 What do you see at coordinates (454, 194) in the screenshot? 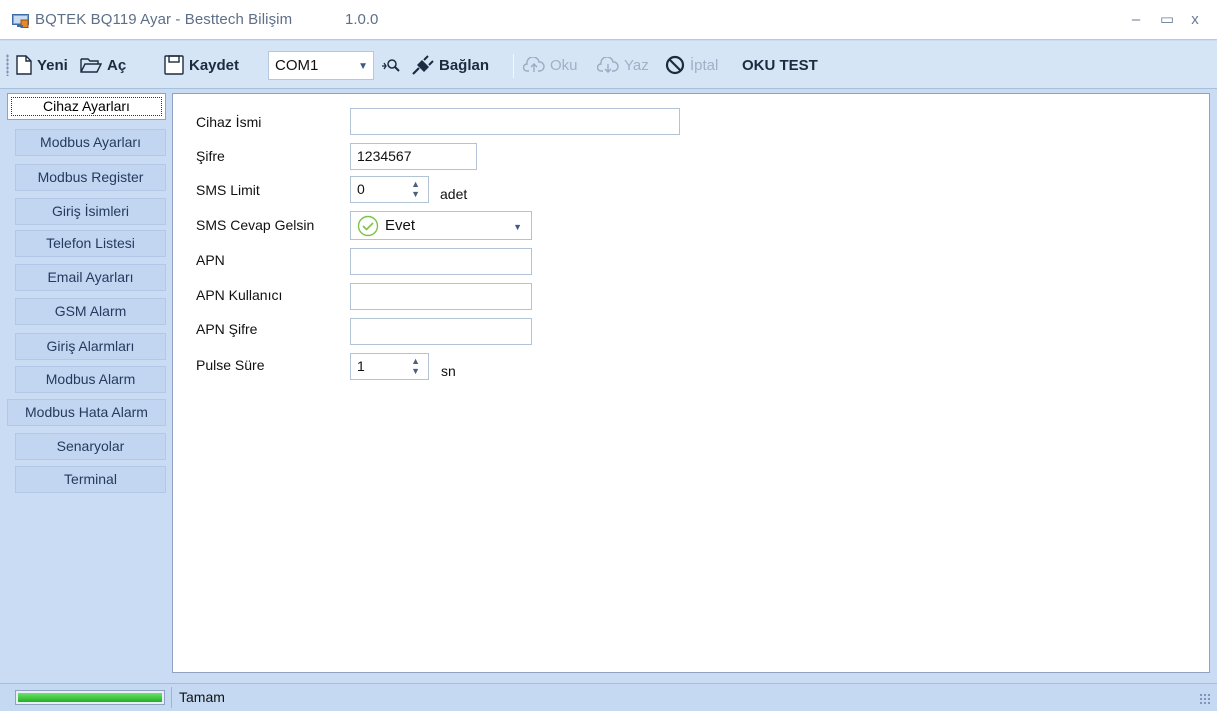
I see `sms-limit-unit: adet` at bounding box center [454, 194].